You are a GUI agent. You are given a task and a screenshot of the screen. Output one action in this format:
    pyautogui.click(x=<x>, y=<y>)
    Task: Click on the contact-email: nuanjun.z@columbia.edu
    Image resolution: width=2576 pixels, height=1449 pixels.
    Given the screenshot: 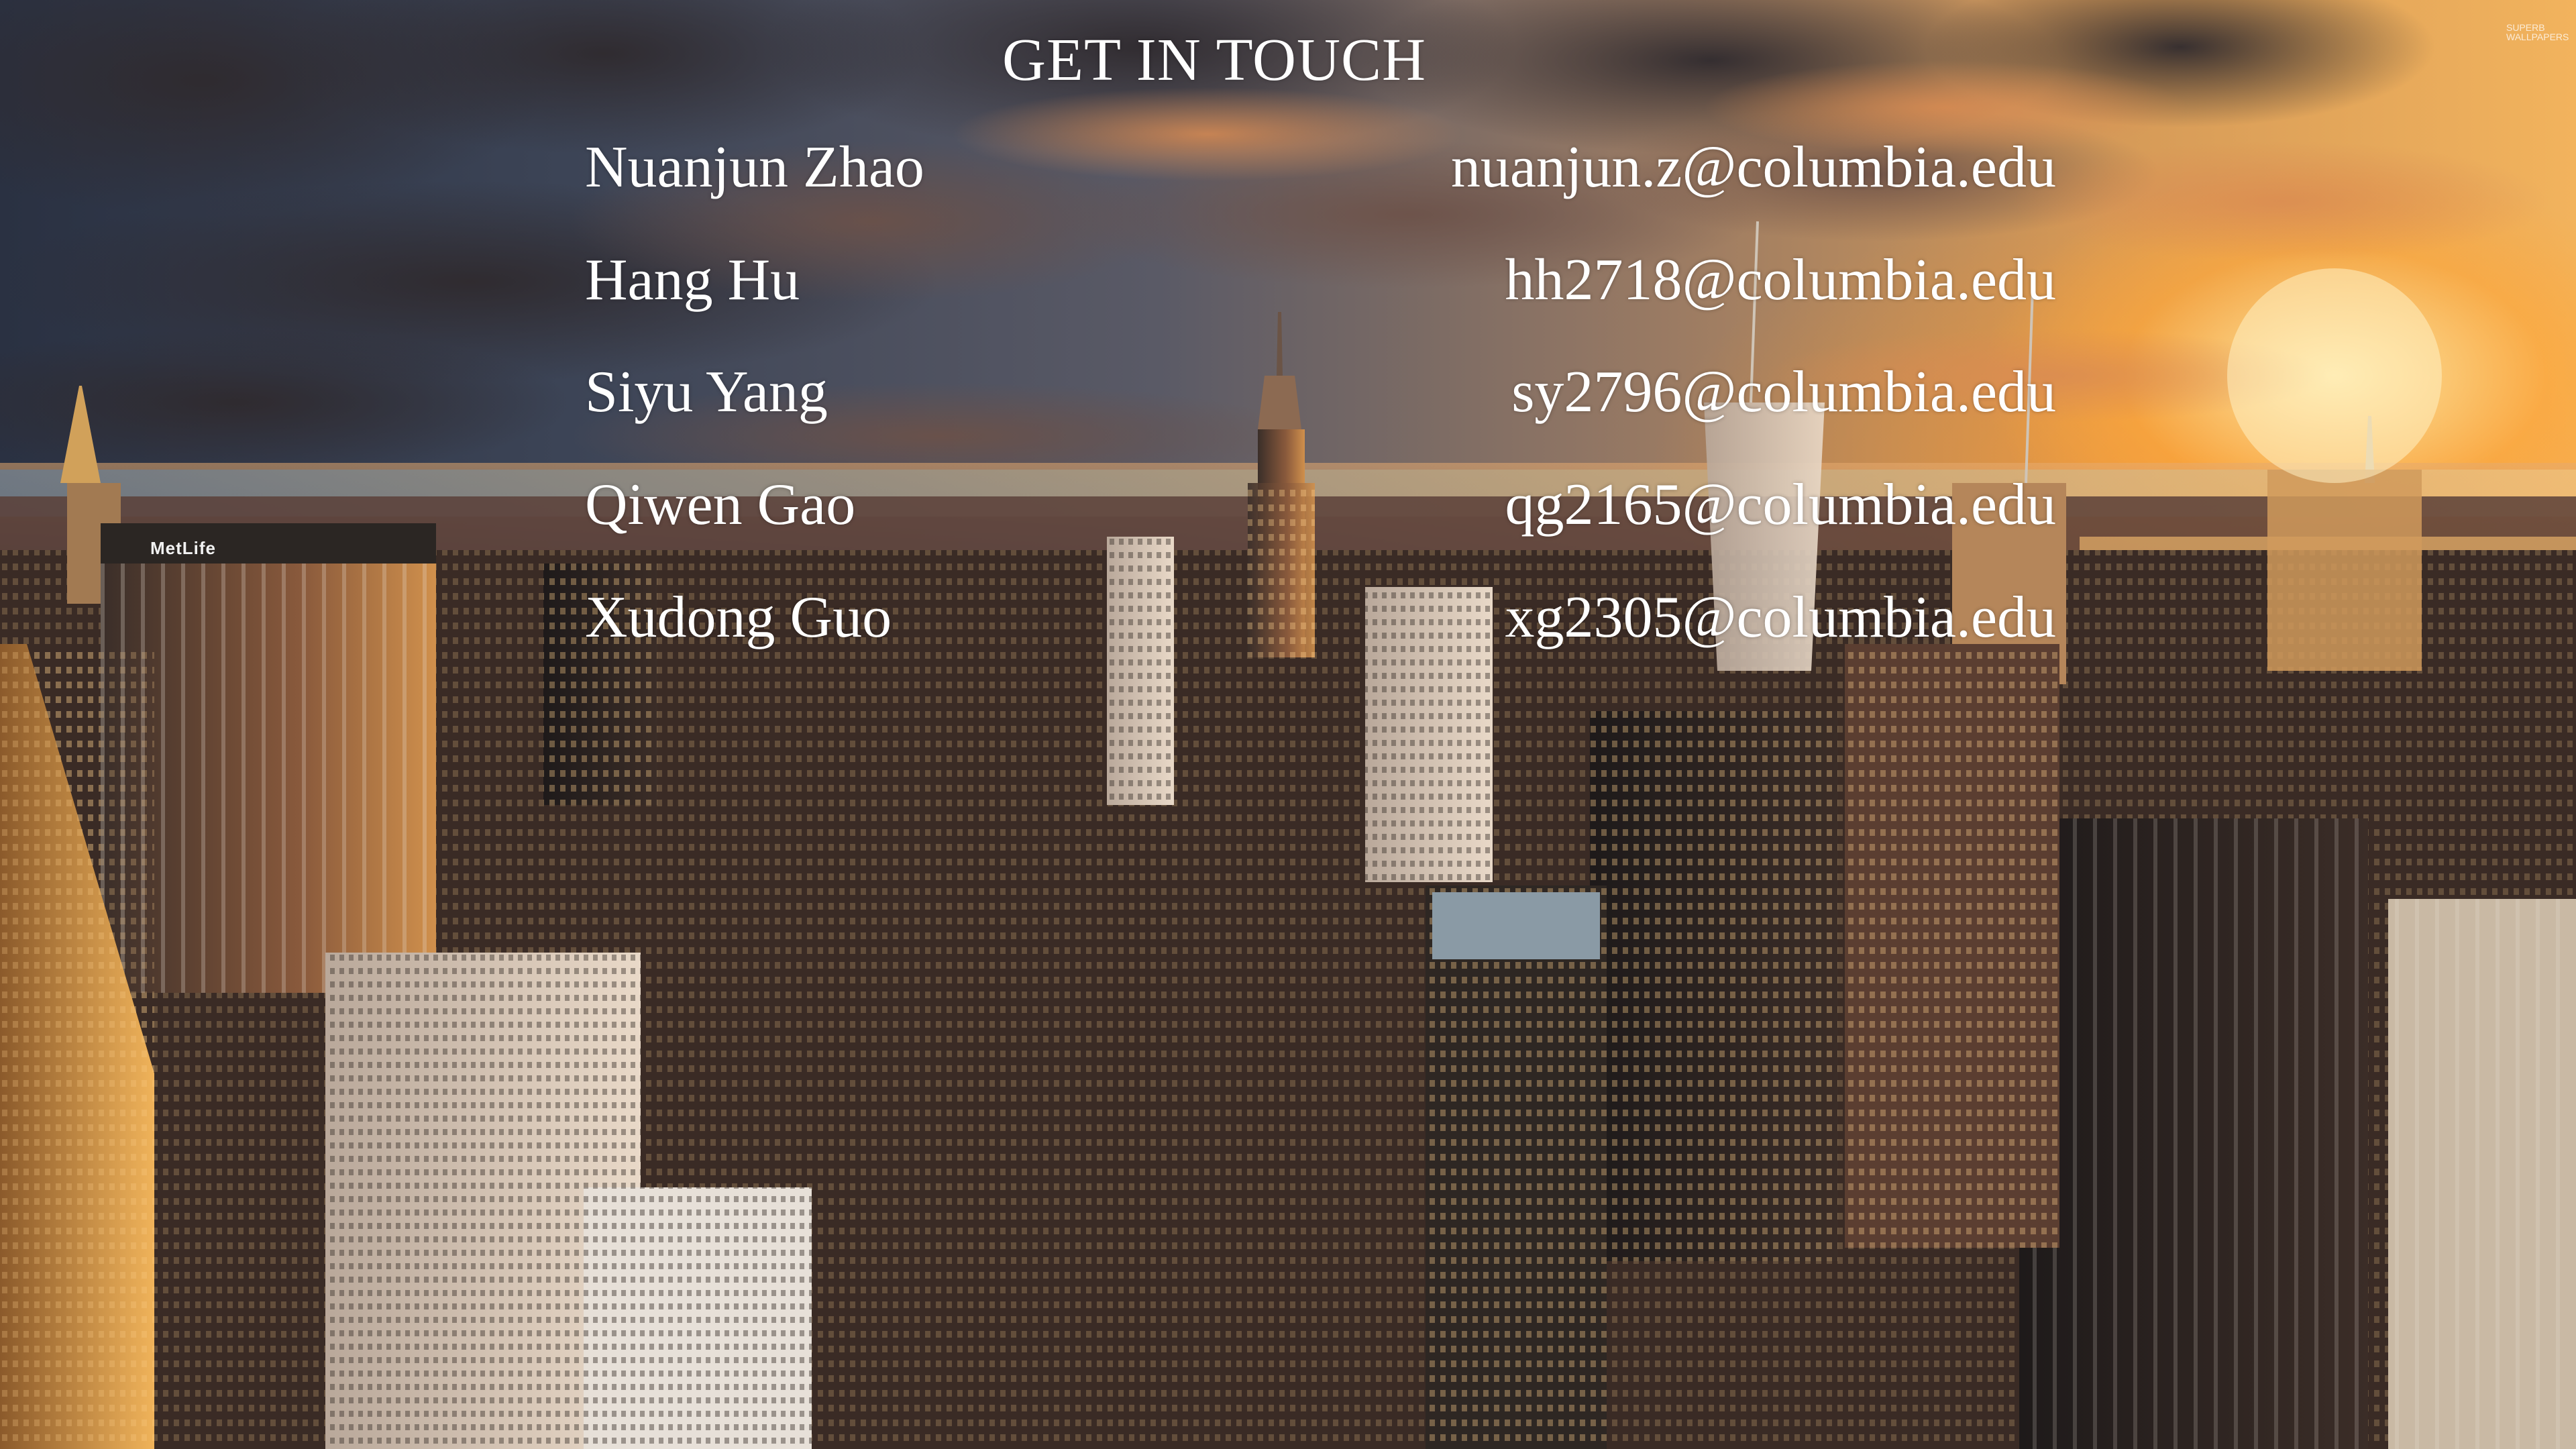 What is the action you would take?
    pyautogui.click(x=1753, y=167)
    